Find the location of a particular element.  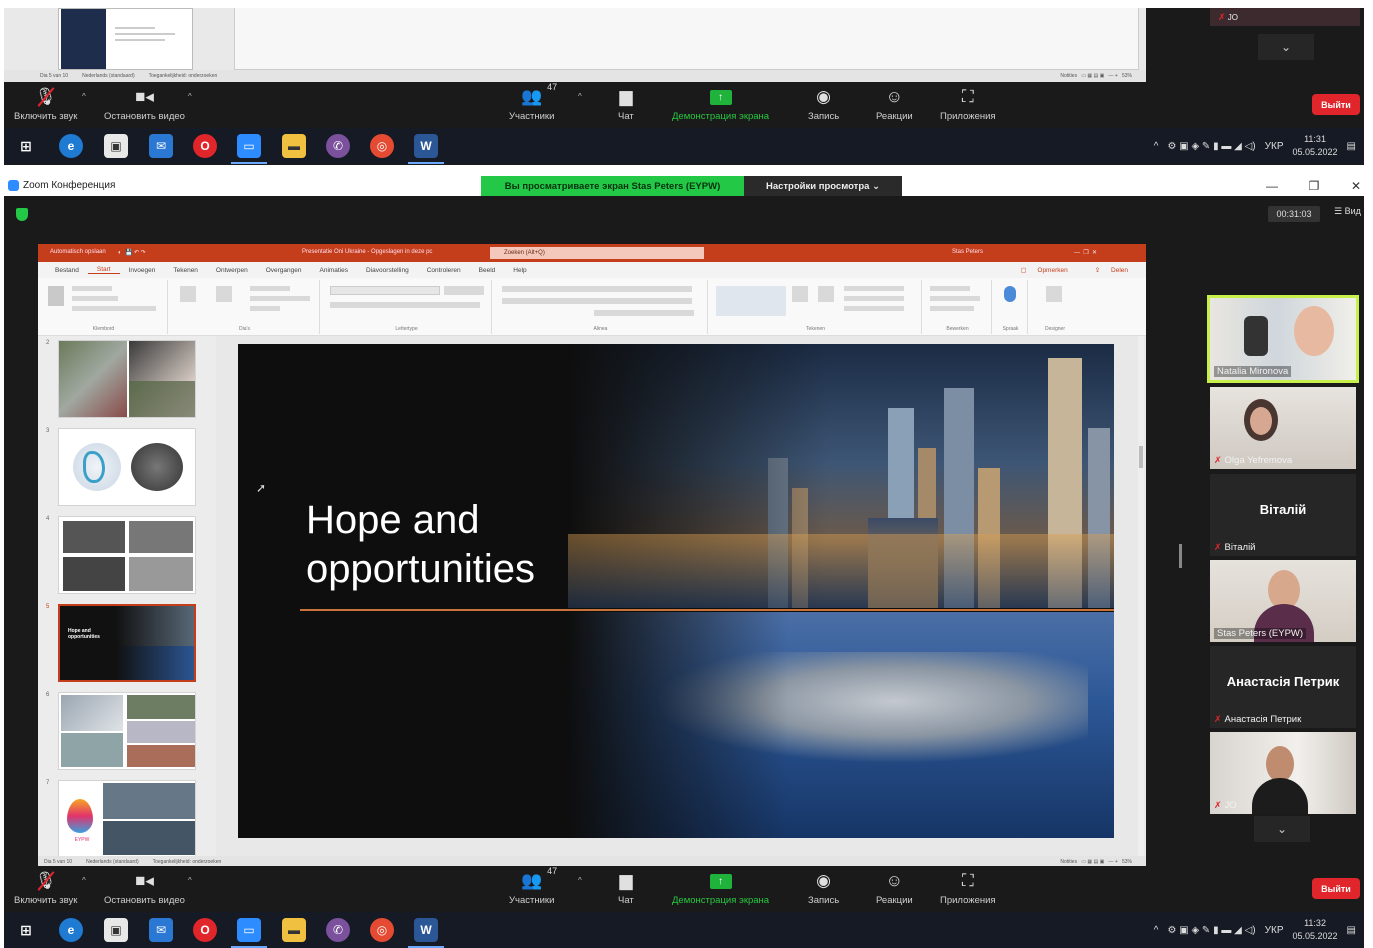

tab-overgangen: Overgangen is located at coordinates (284, 270).